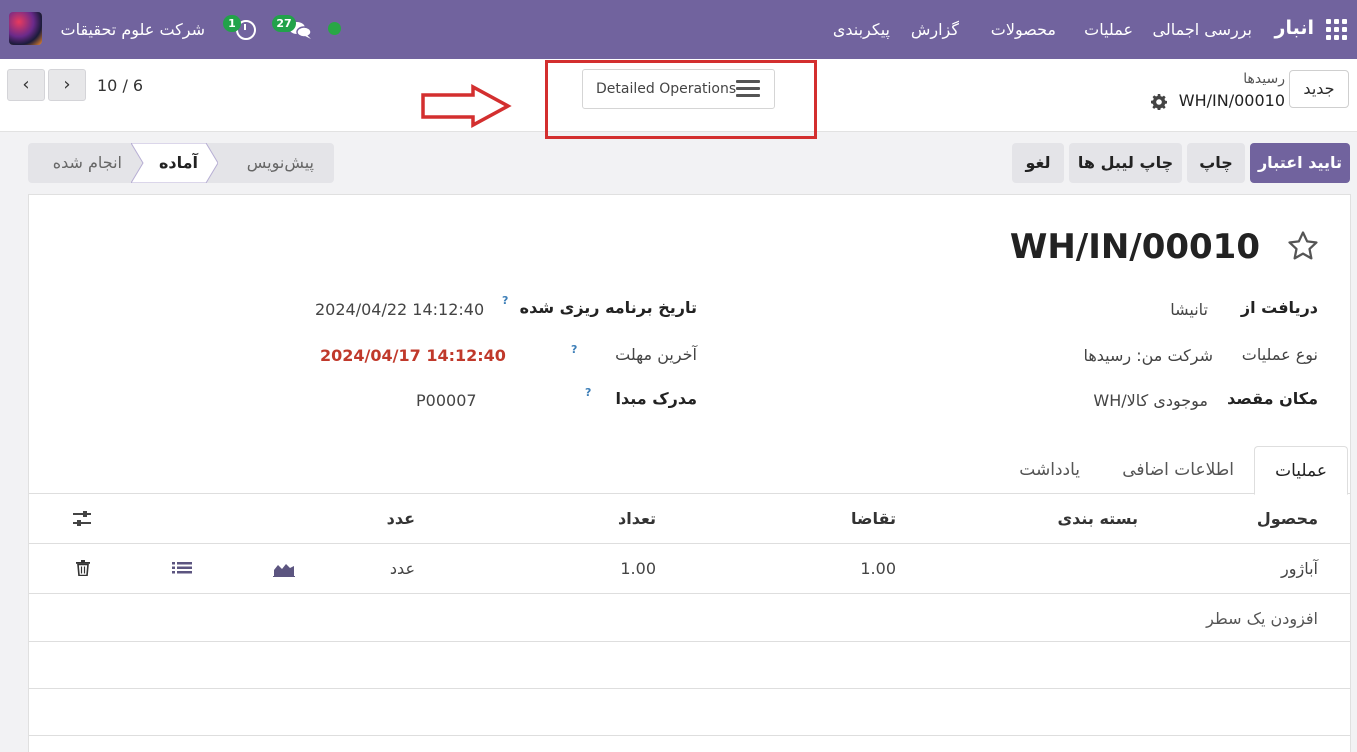 The height and width of the screenshot is (752, 1357). Describe the element at coordinates (1287, 518) in the screenshot. I see `column-product: محصول` at that location.